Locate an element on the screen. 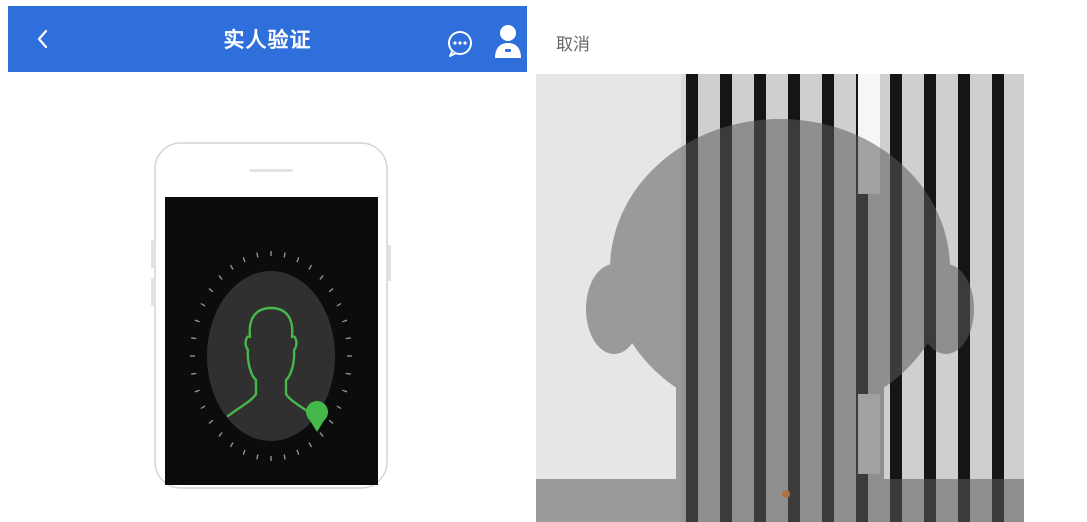 The height and width of the screenshot is (522, 1087). phone-face-scan-illustration is located at coordinates (271, 315).